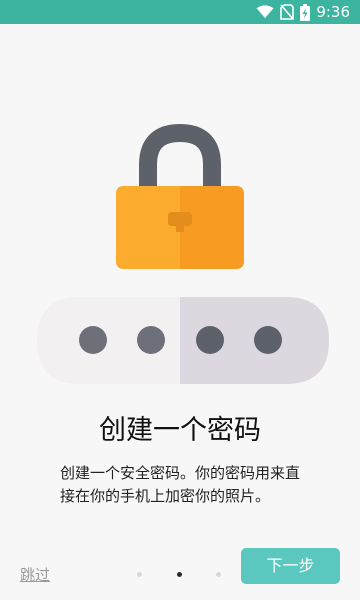 Image resolution: width=360 pixels, height=600 pixels. What do you see at coordinates (180, 12) in the screenshot?
I see `status-bar: 9:36` at bounding box center [180, 12].